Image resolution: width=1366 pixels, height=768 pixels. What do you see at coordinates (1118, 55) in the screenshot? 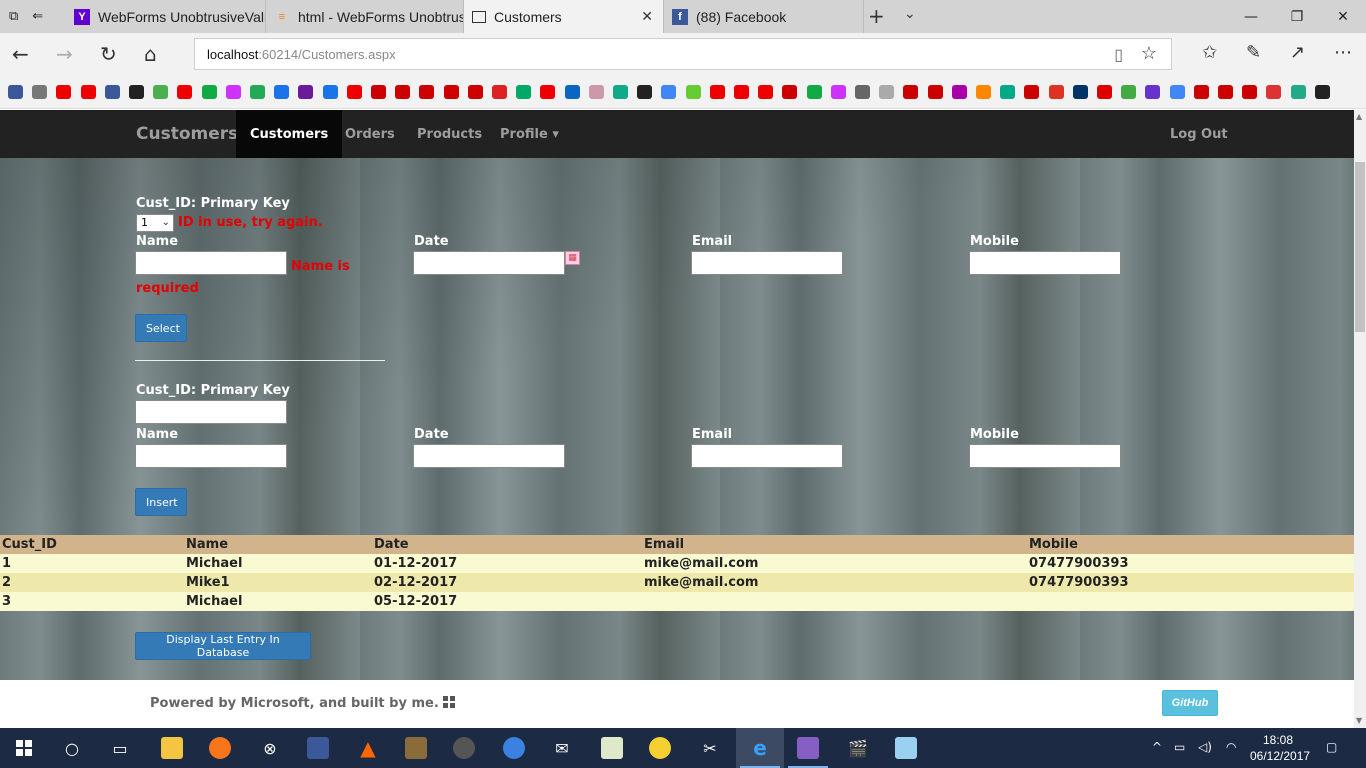
I see `reading-view-icon: ▯` at bounding box center [1118, 55].